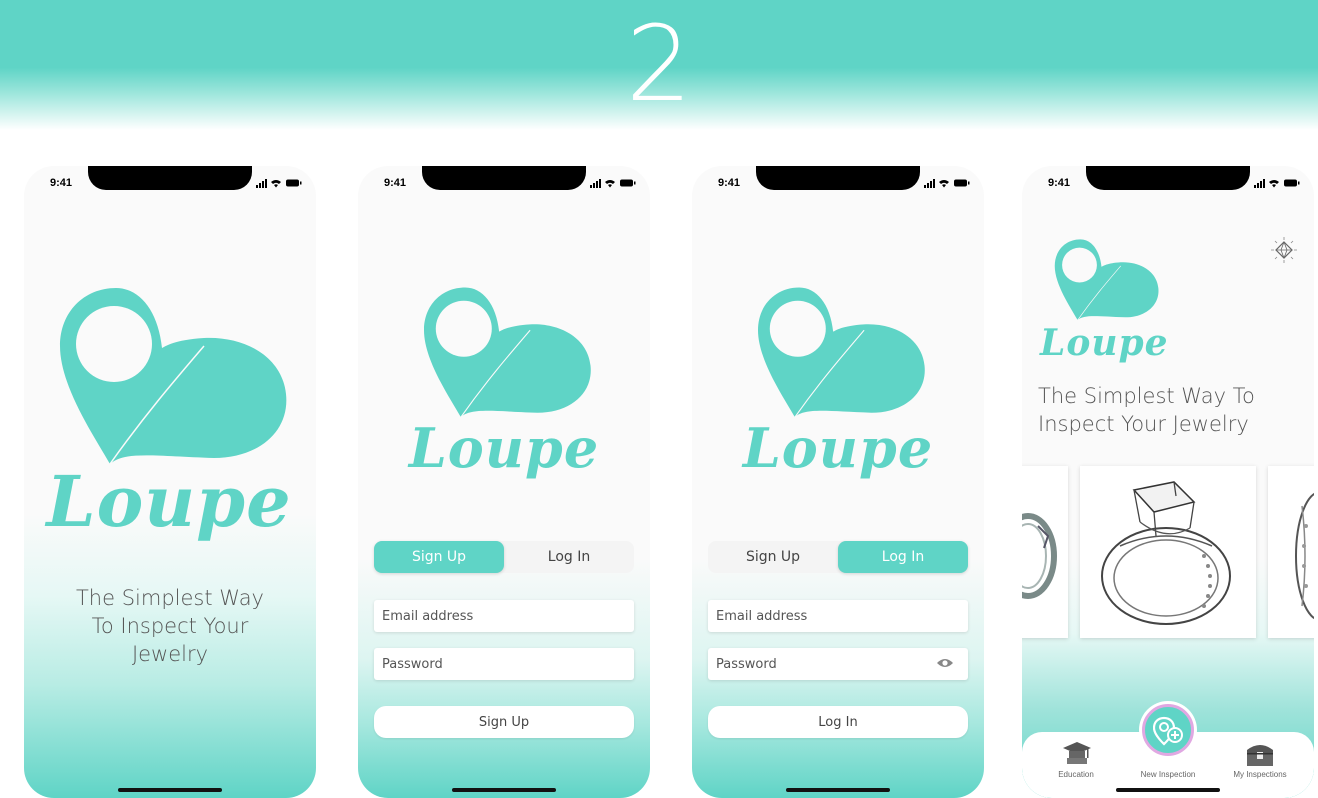 The height and width of the screenshot is (798, 1318). What do you see at coordinates (1260, 774) in the screenshot?
I see `tab-my-inspections-label: My Inspections` at bounding box center [1260, 774].